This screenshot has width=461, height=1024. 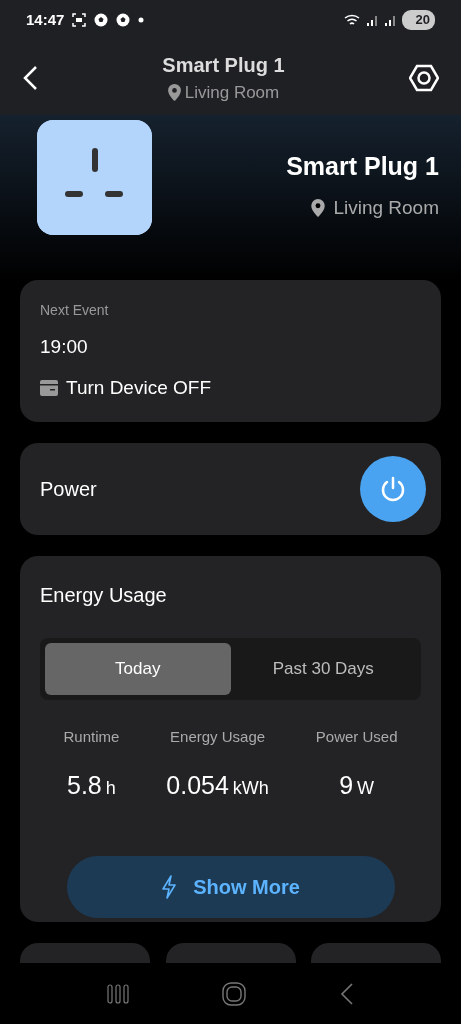 I want to click on back-icon, so click(x=30, y=77).